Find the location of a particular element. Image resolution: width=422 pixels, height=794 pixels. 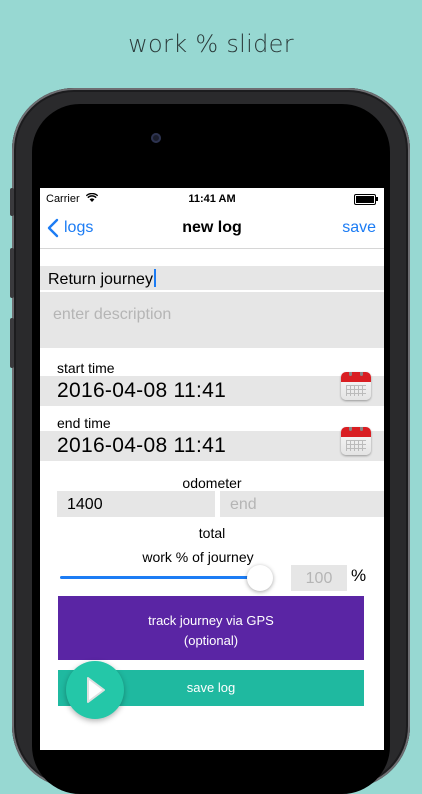

total-label: total is located at coordinates (212, 533).